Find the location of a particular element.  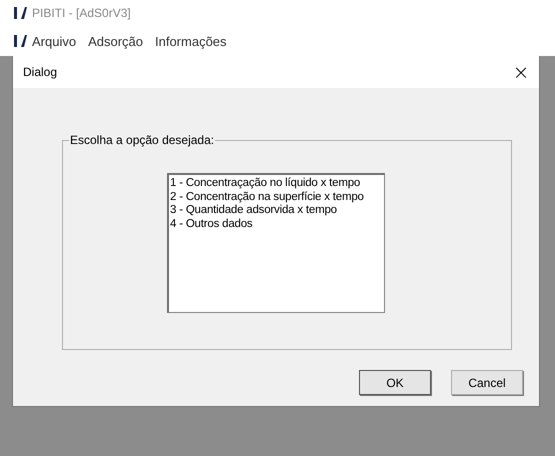

cancel-button: Cancel is located at coordinates (487, 382).